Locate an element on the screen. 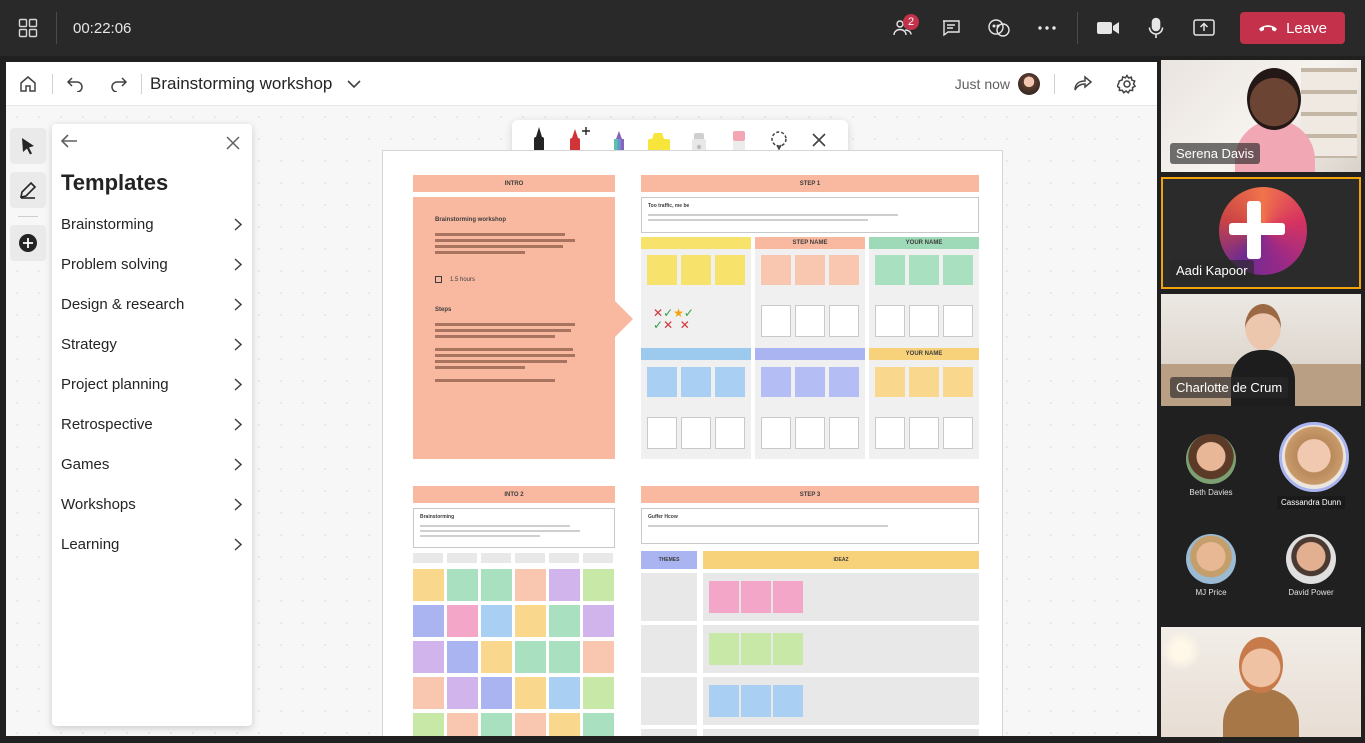  template-category-item: Brainstorming is located at coordinates (152, 224).